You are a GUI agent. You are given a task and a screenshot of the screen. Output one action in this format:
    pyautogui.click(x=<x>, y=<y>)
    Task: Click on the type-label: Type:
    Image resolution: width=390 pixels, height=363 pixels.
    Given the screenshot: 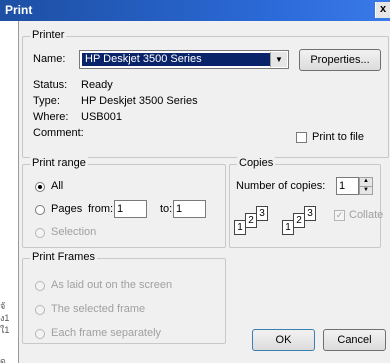 What is the action you would take?
    pyautogui.click(x=46, y=101)
    